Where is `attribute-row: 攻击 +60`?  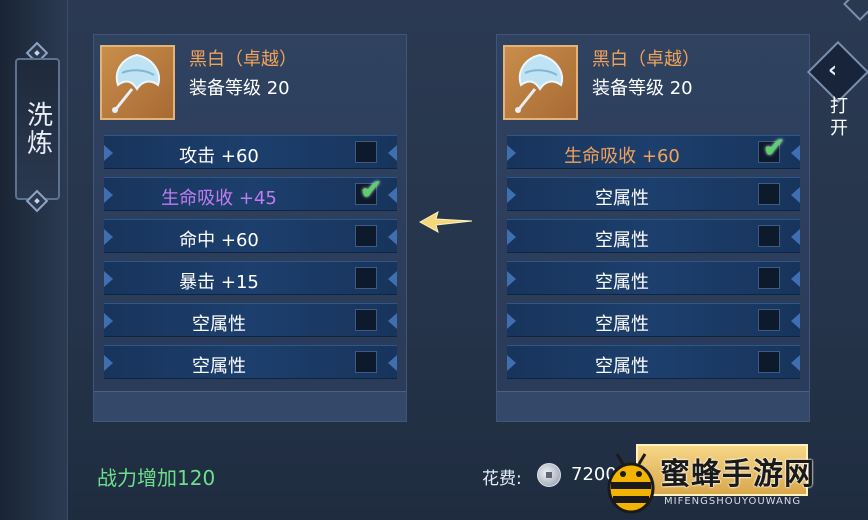 attribute-row: 攻击 +60 is located at coordinates (250, 152).